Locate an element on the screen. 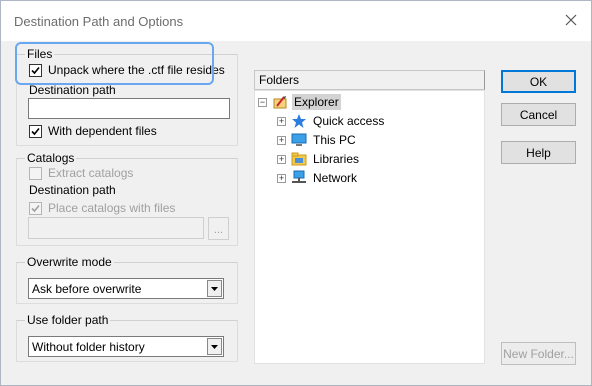  unpack-checkbox-row: Unpack where the .ctf file resides is located at coordinates (127, 70).